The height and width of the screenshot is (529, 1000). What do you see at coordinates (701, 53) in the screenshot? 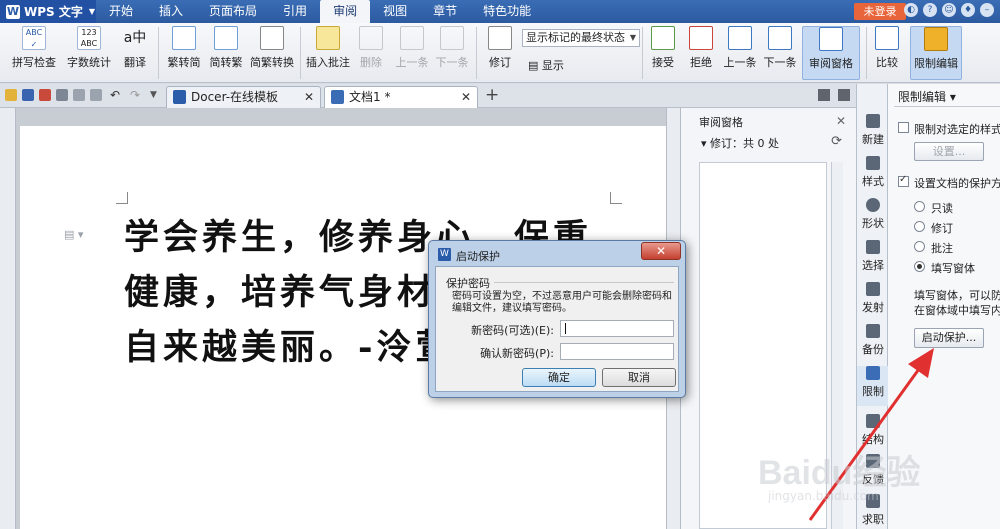
I see `reject-button: 拒绝` at bounding box center [701, 53].